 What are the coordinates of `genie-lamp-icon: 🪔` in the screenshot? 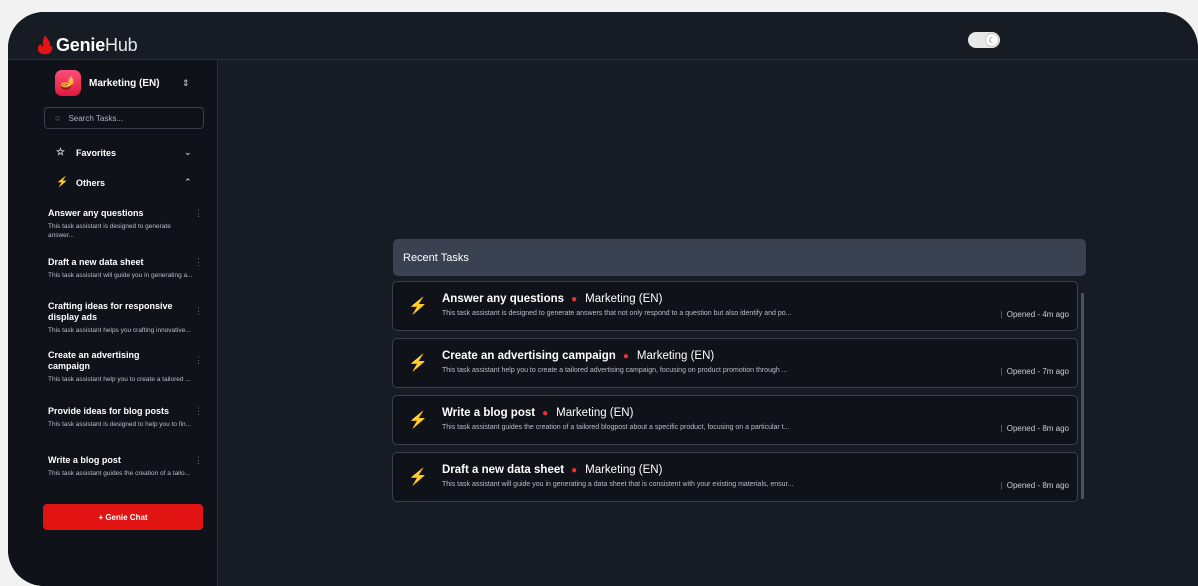 It's located at (68, 83).